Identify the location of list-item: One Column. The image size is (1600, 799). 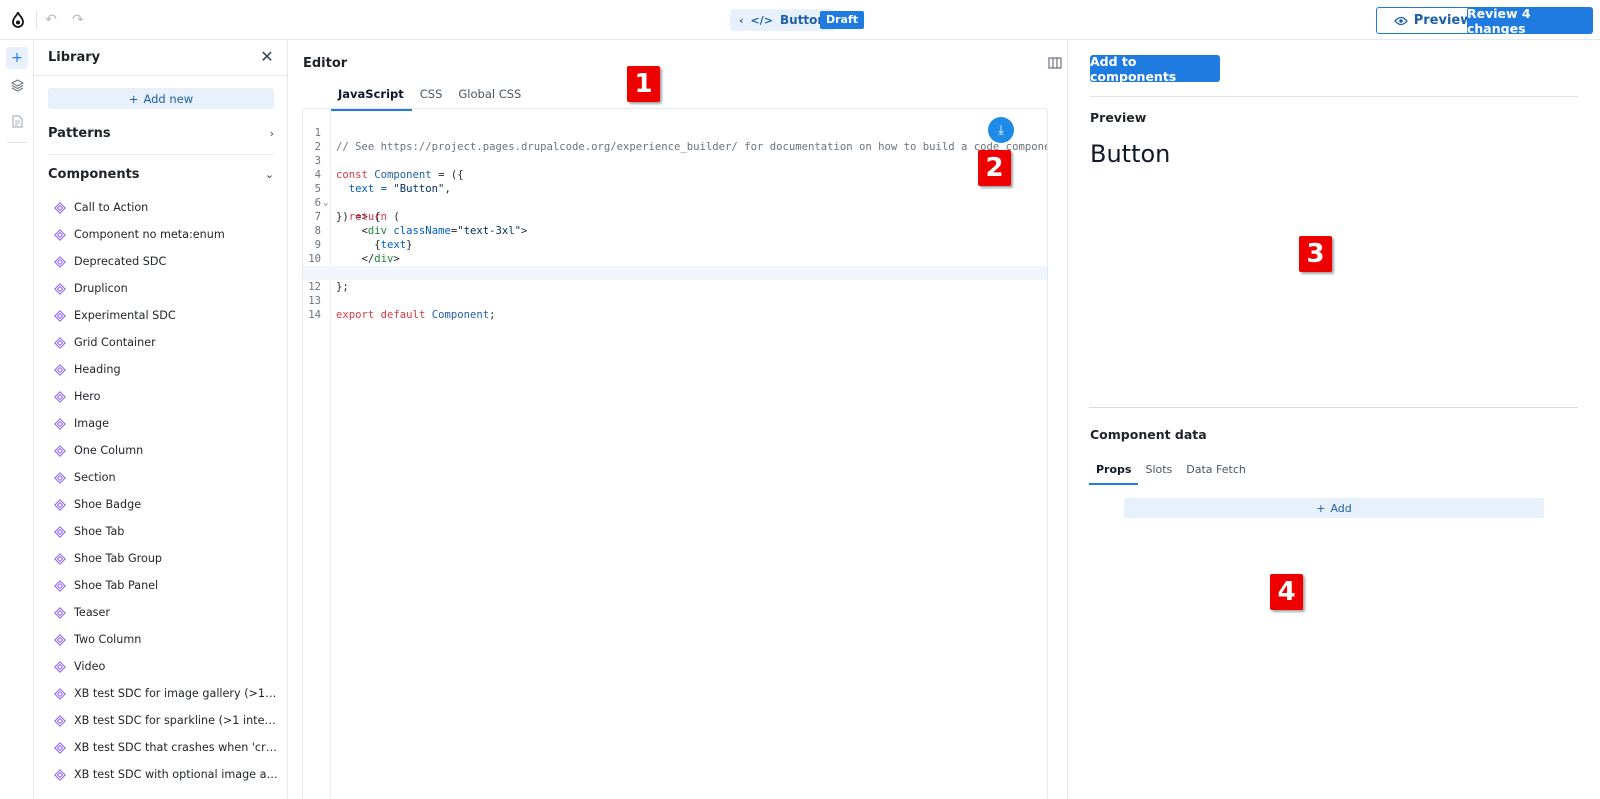
(167, 450).